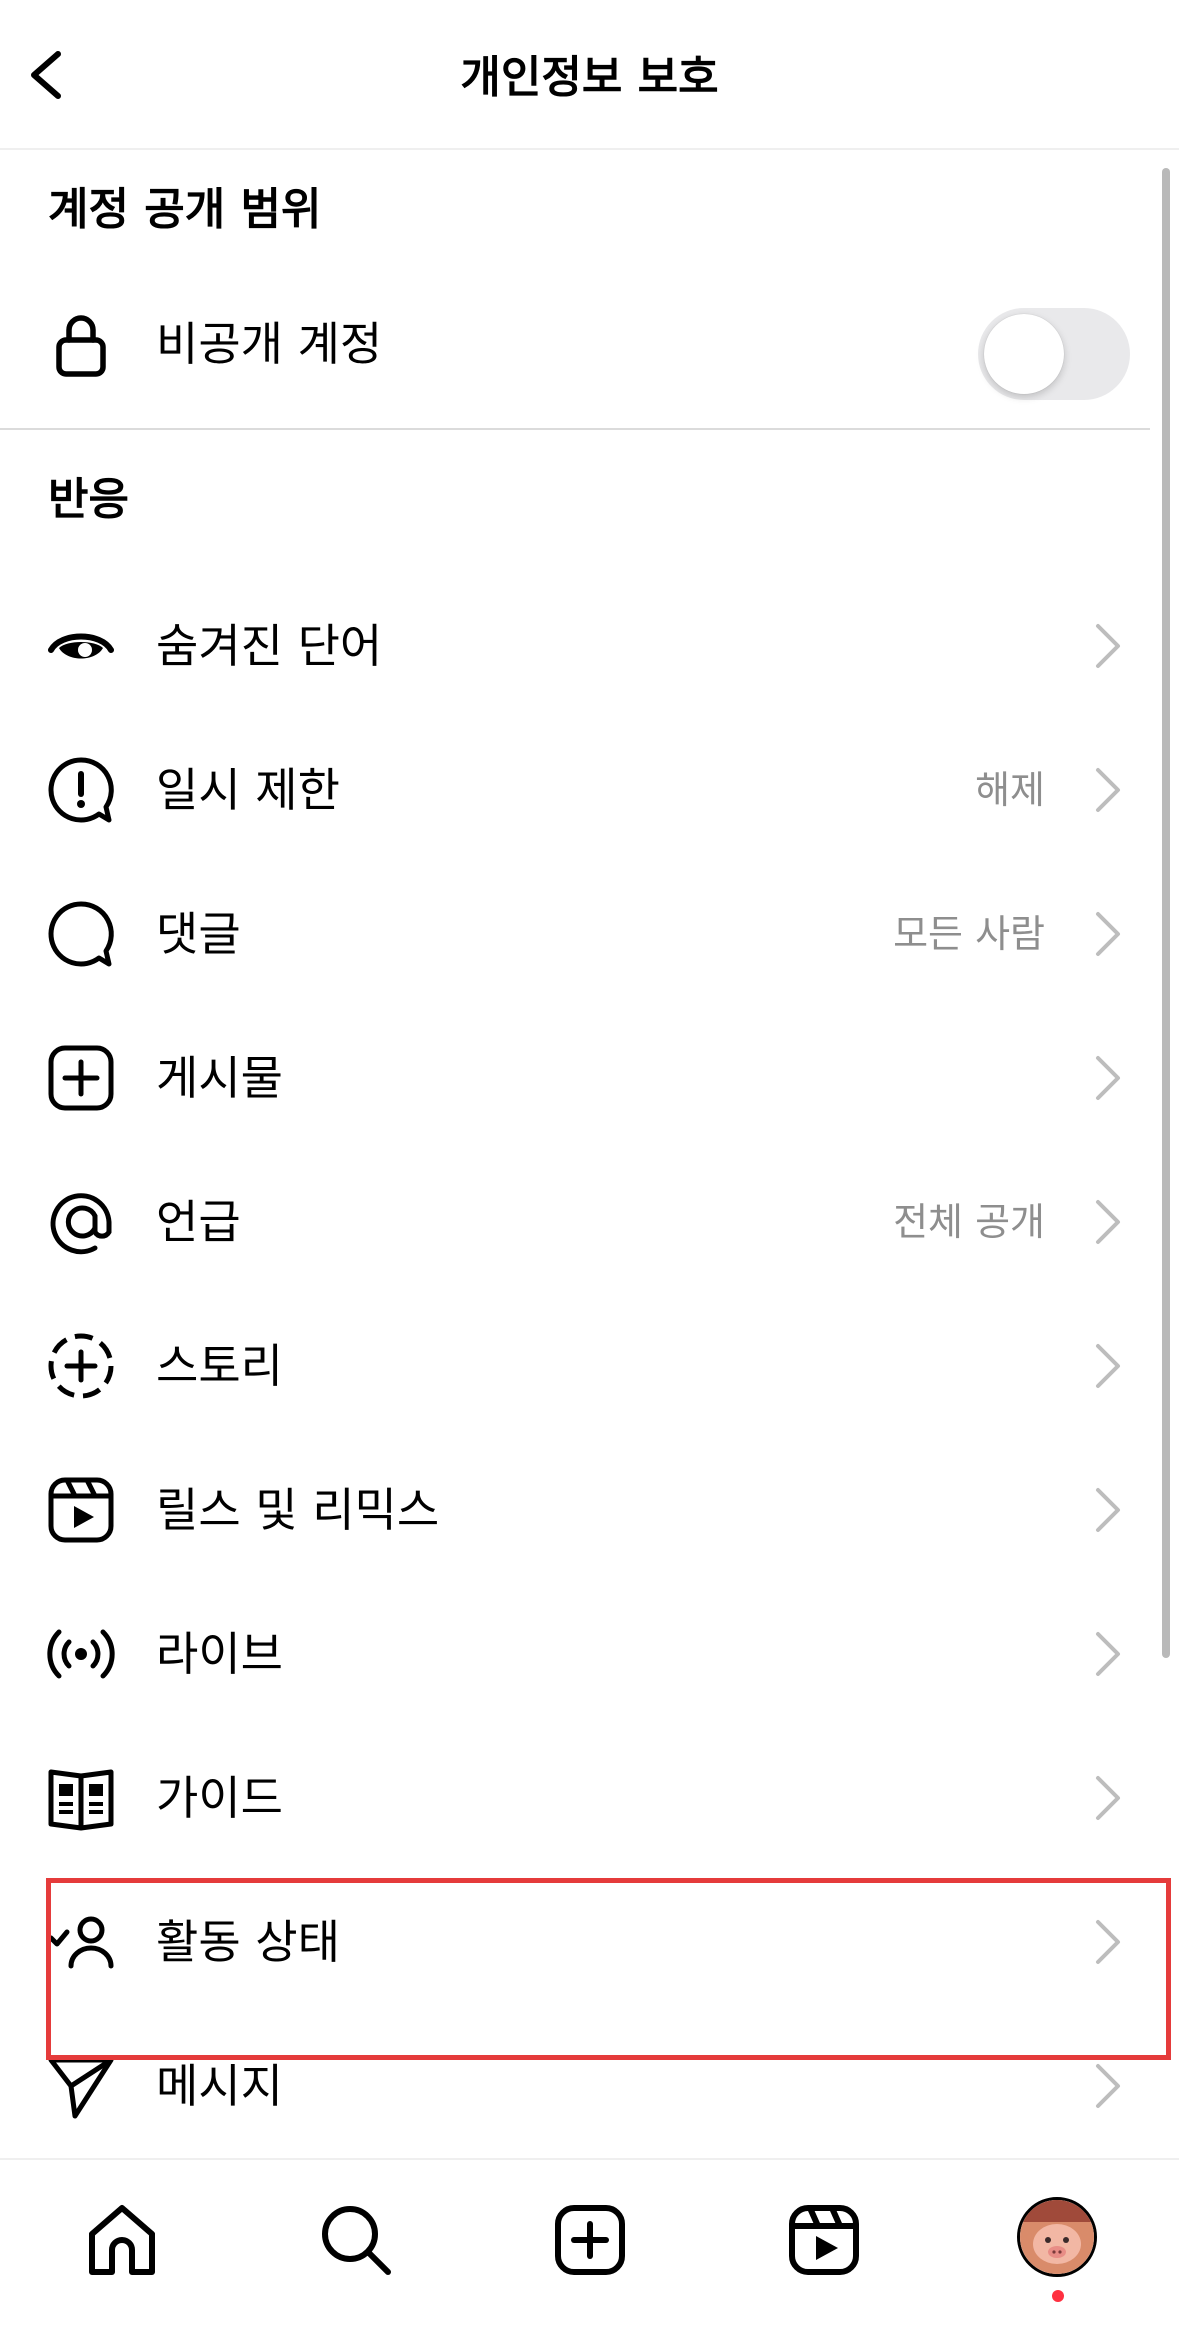 The height and width of the screenshot is (2339, 1179). What do you see at coordinates (81, 1942) in the screenshot?
I see `activity-status-icon` at bounding box center [81, 1942].